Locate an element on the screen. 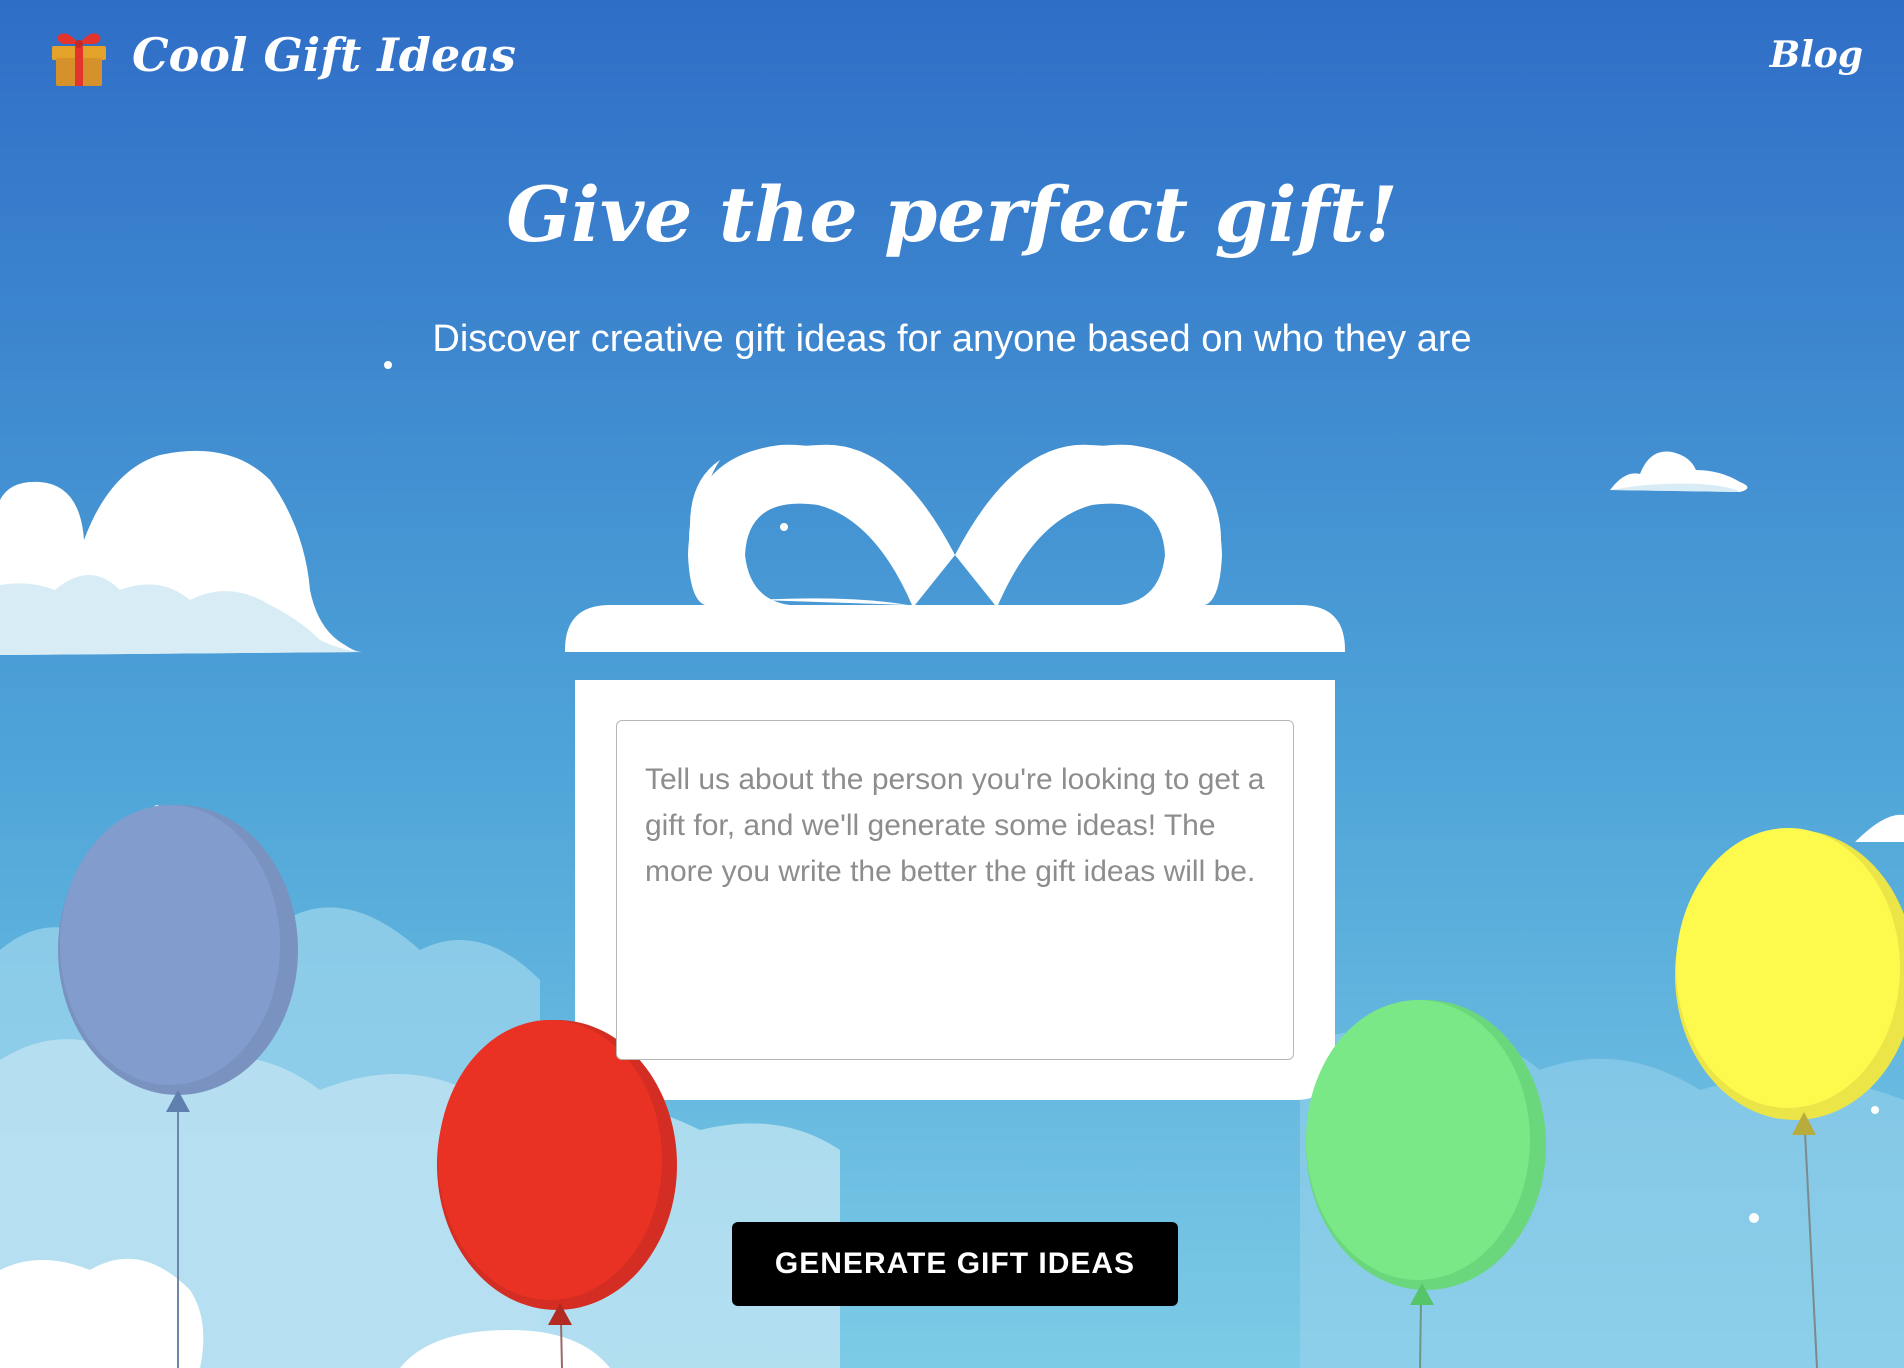  logo-text: Cool Gift Ideas is located at coordinates (324, 55).